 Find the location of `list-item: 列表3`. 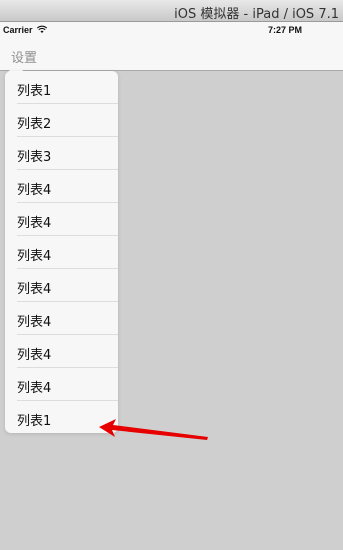

list-item: 列表3 is located at coordinates (61, 153).